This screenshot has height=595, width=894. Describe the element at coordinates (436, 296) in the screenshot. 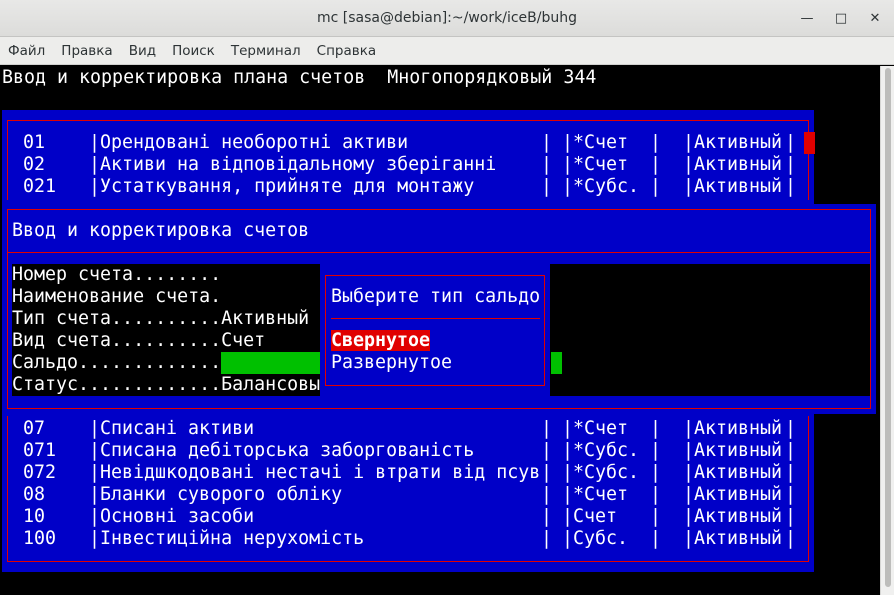

I see `saldo-menu-title: Выберите тип сальдо` at that location.